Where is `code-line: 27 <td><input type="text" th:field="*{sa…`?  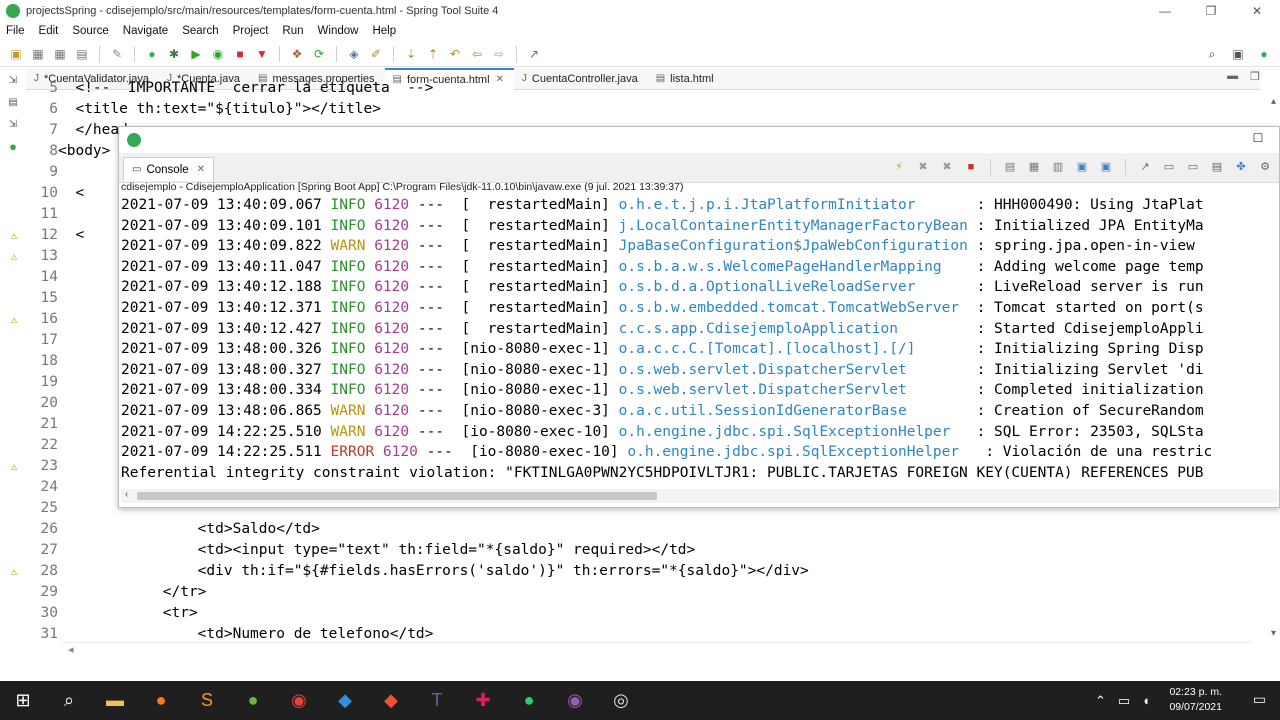 code-line: 27 <td><input type="text" th:field="*{sa… is located at coordinates (361, 550).